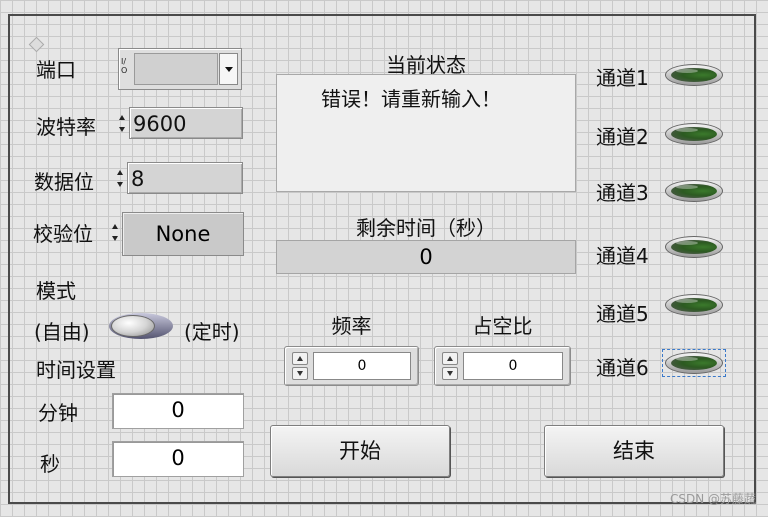 This screenshot has height=517, width=768. I want to click on baud-stepper, so click(122, 124).